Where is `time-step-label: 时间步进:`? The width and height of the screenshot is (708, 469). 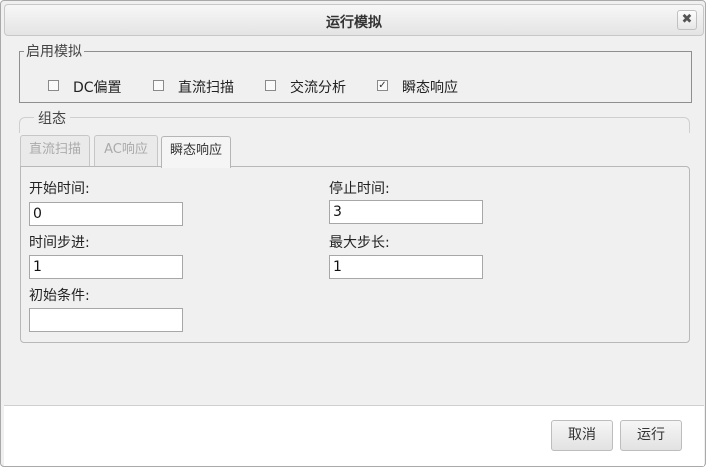 time-step-label: 时间步进: is located at coordinates (59, 243).